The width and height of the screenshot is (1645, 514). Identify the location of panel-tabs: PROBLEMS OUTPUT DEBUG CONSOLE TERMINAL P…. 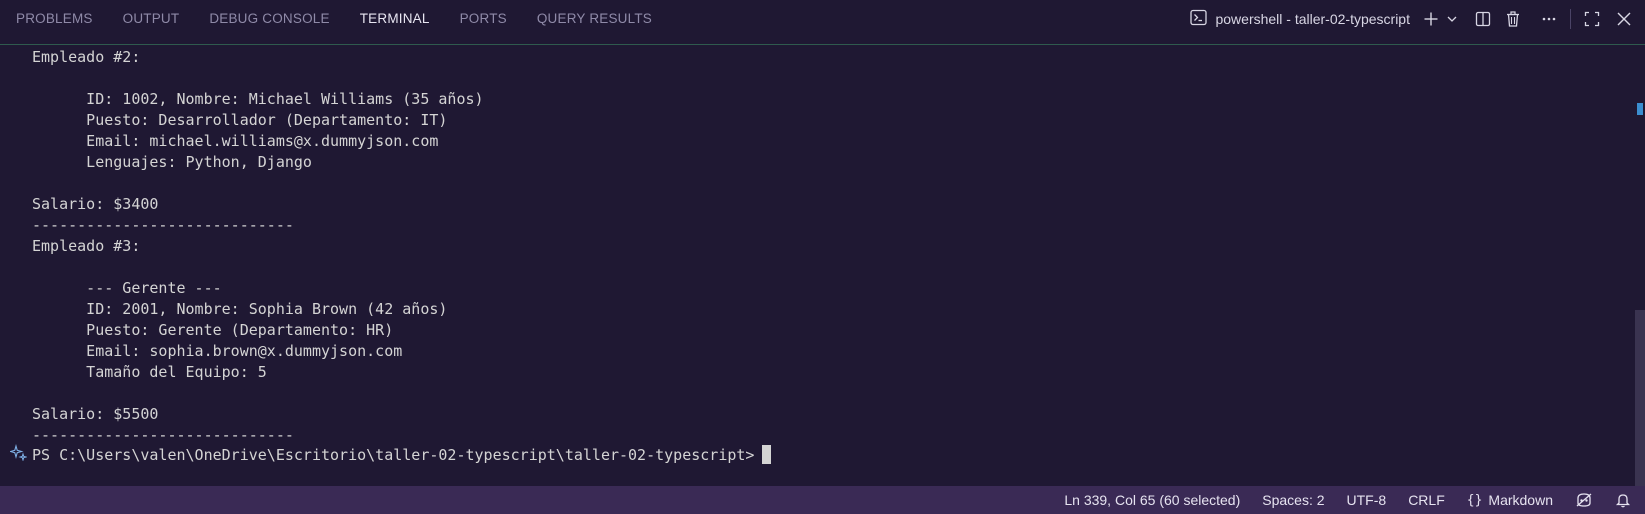
(349, 22).